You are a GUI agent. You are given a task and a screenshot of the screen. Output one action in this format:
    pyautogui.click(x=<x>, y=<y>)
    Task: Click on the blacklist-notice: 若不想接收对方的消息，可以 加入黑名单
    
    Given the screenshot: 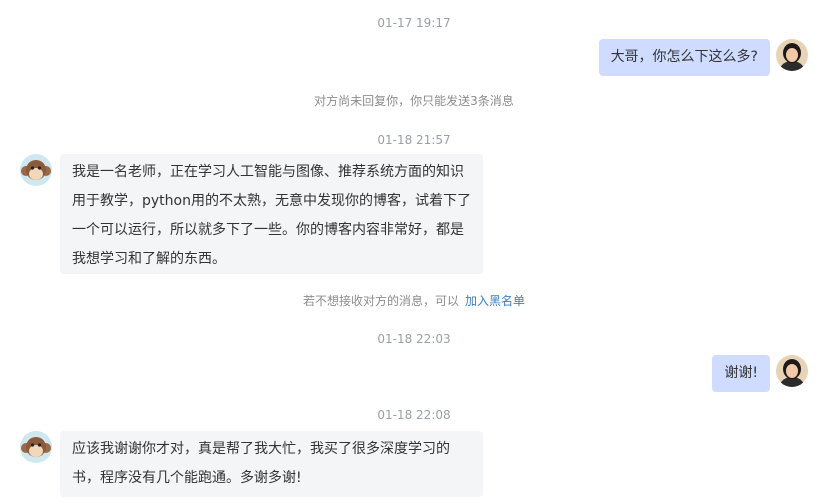 What is the action you would take?
    pyautogui.click(x=414, y=300)
    